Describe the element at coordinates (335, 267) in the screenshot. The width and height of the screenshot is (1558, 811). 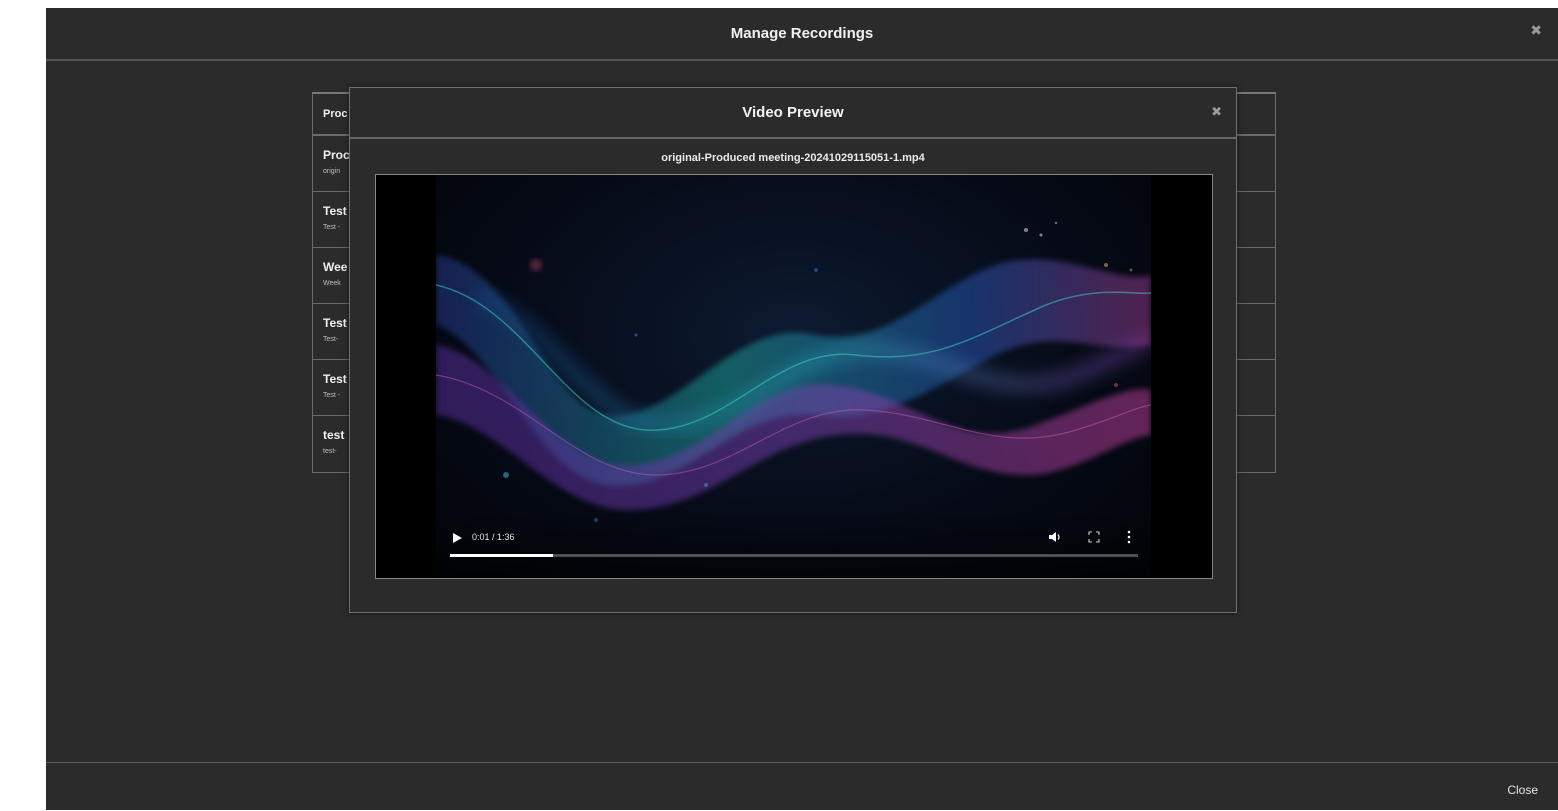
I see `recording-title: Wee` at that location.